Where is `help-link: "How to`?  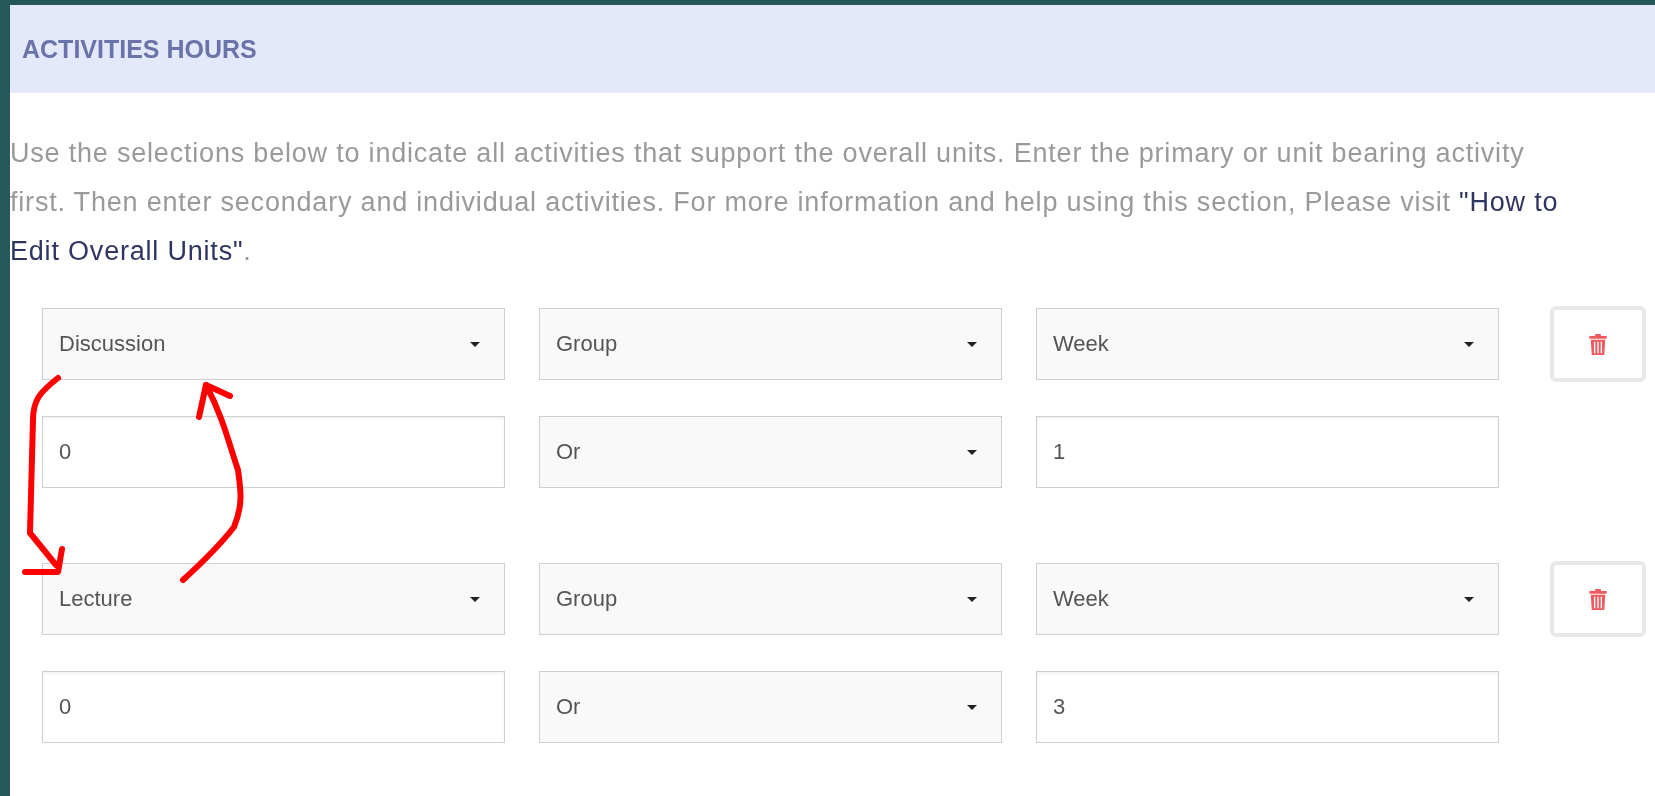 help-link: "How to is located at coordinates (1509, 202).